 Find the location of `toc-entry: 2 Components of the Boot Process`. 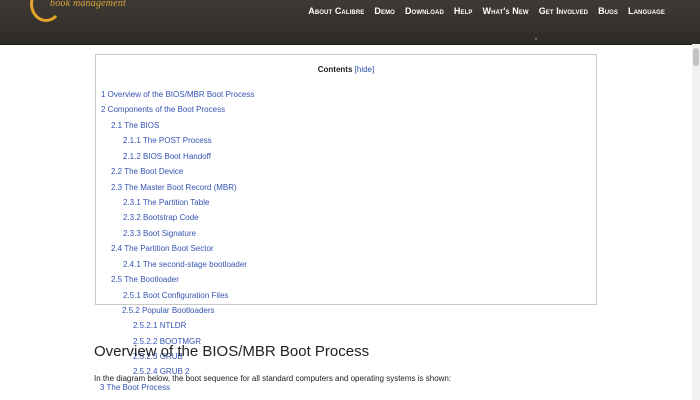

toc-entry: 2 Components of the Boot Process is located at coordinates (163, 109).